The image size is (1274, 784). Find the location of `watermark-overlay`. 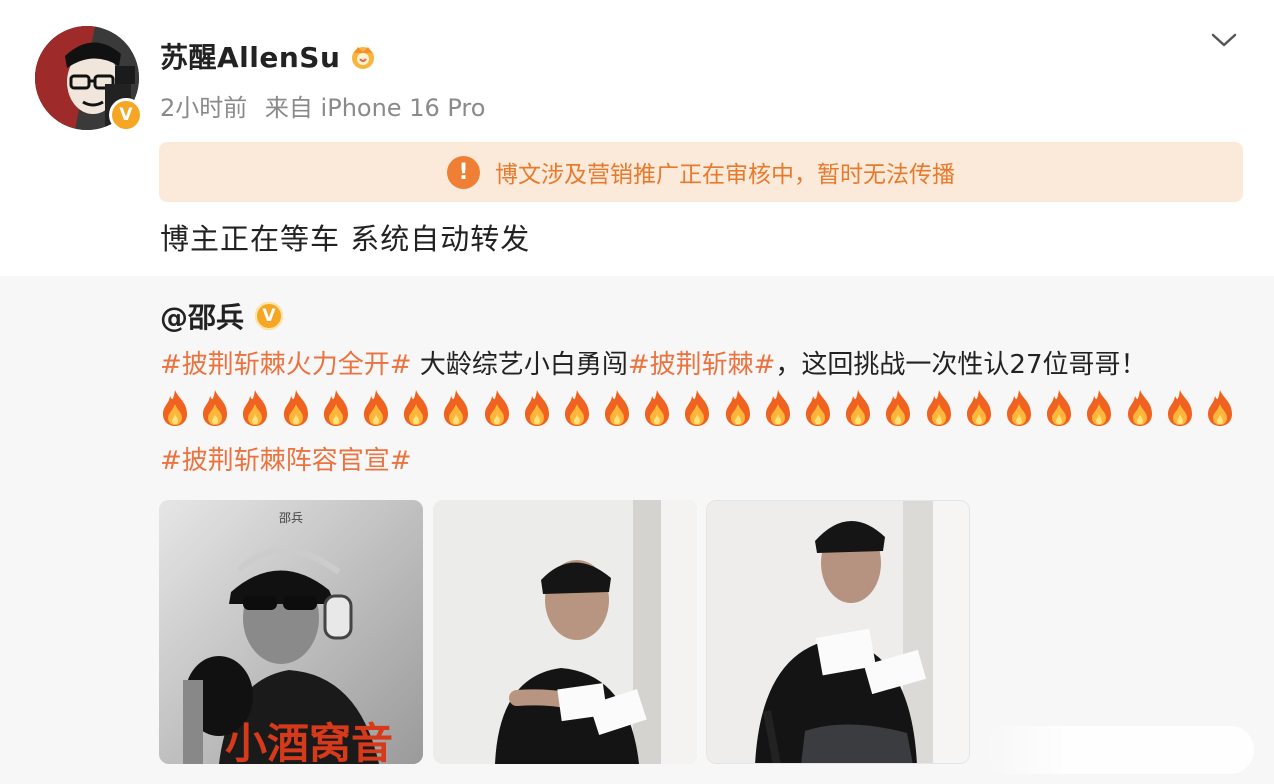

watermark-overlay is located at coordinates (1119, 750).